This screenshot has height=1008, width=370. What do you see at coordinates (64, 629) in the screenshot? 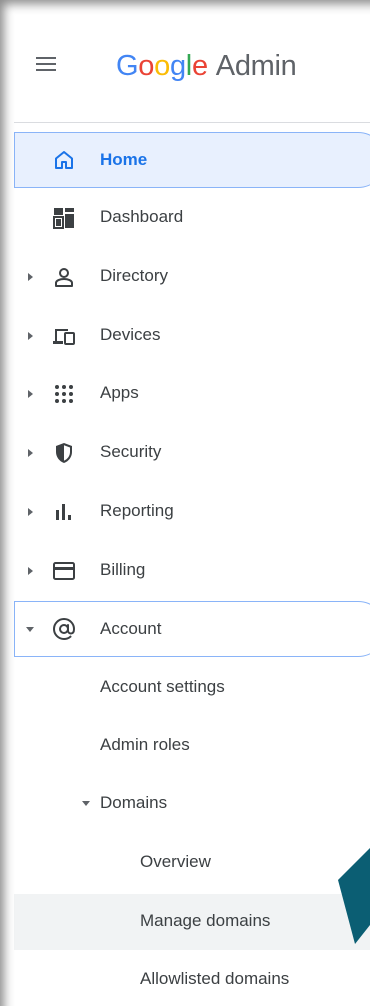
I see `at-sign-icon` at bounding box center [64, 629].